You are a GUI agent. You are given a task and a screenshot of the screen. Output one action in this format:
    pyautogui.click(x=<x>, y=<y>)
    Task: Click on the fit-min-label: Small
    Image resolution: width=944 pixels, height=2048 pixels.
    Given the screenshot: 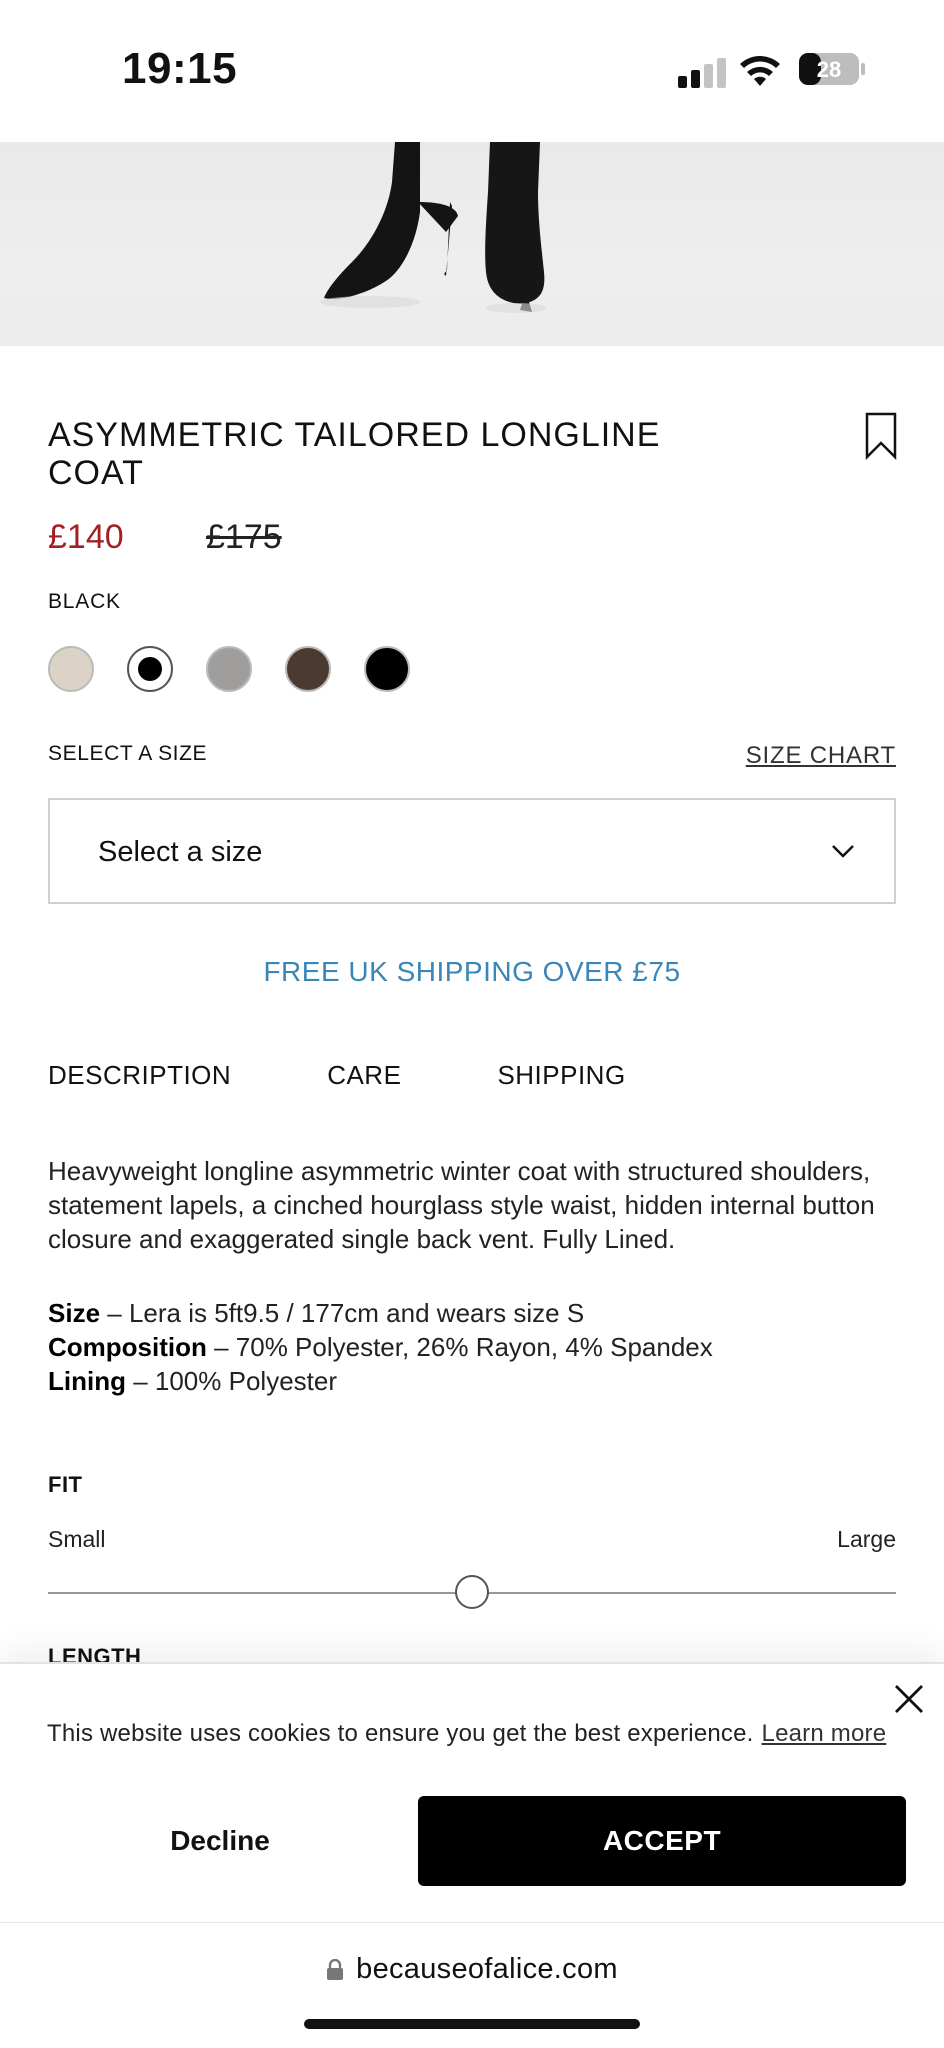 What is the action you would take?
    pyautogui.click(x=77, y=1539)
    